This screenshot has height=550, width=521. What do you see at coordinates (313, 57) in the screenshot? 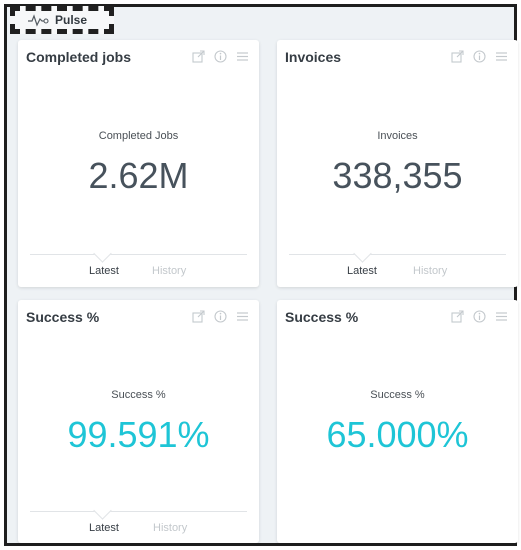
I see `card-title: Invoices` at bounding box center [313, 57].